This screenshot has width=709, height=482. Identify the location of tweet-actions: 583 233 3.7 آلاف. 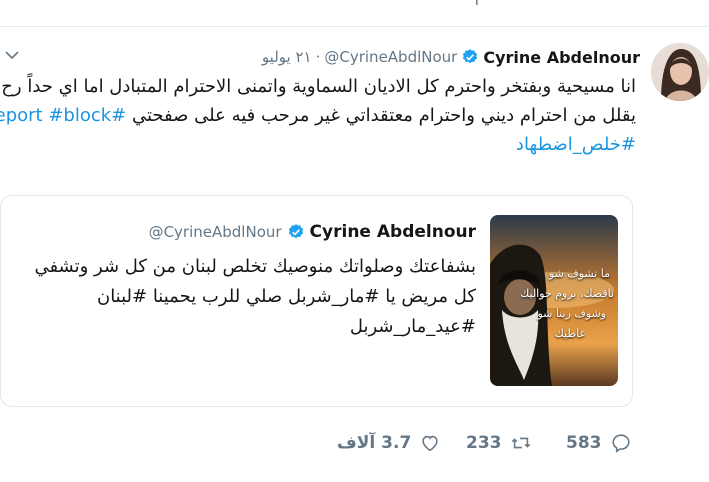
(354, 447).